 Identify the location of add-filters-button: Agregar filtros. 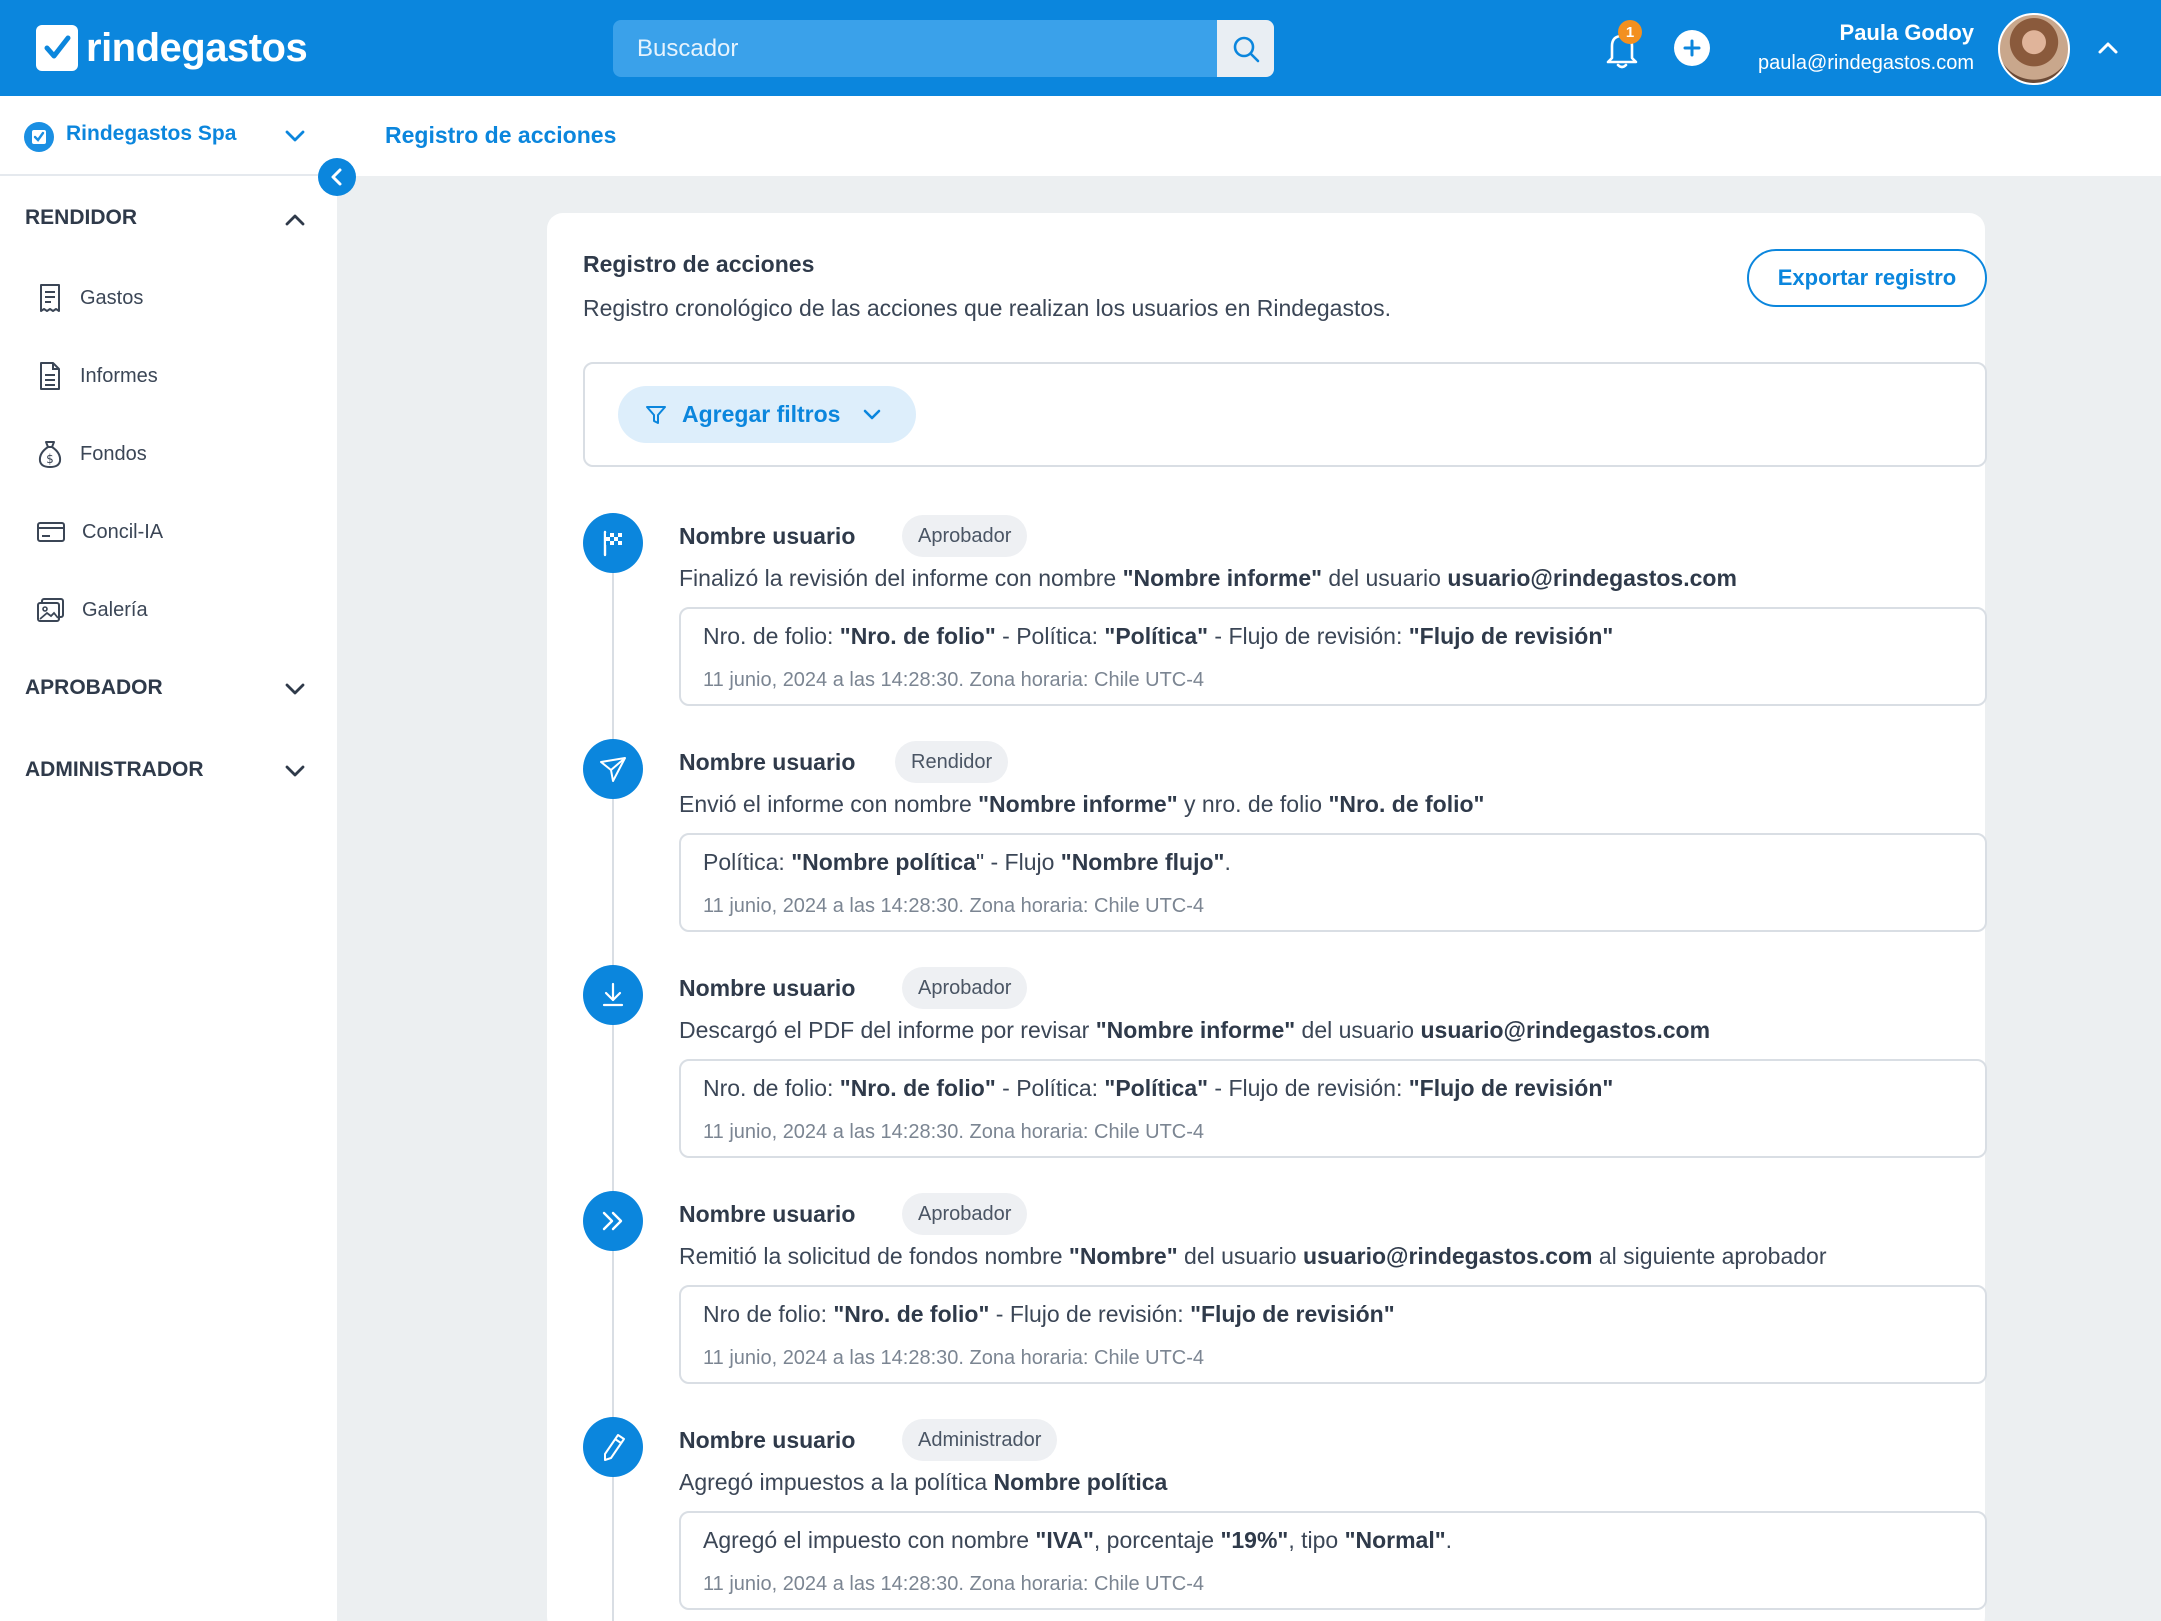
(767, 414).